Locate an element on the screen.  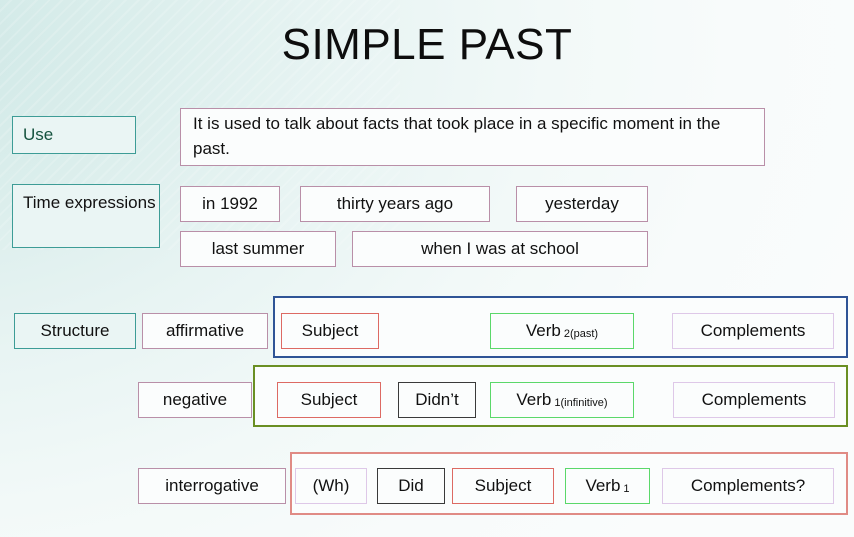
negative-cell-didnt-text: Didn’t is located at coordinates (437, 400).